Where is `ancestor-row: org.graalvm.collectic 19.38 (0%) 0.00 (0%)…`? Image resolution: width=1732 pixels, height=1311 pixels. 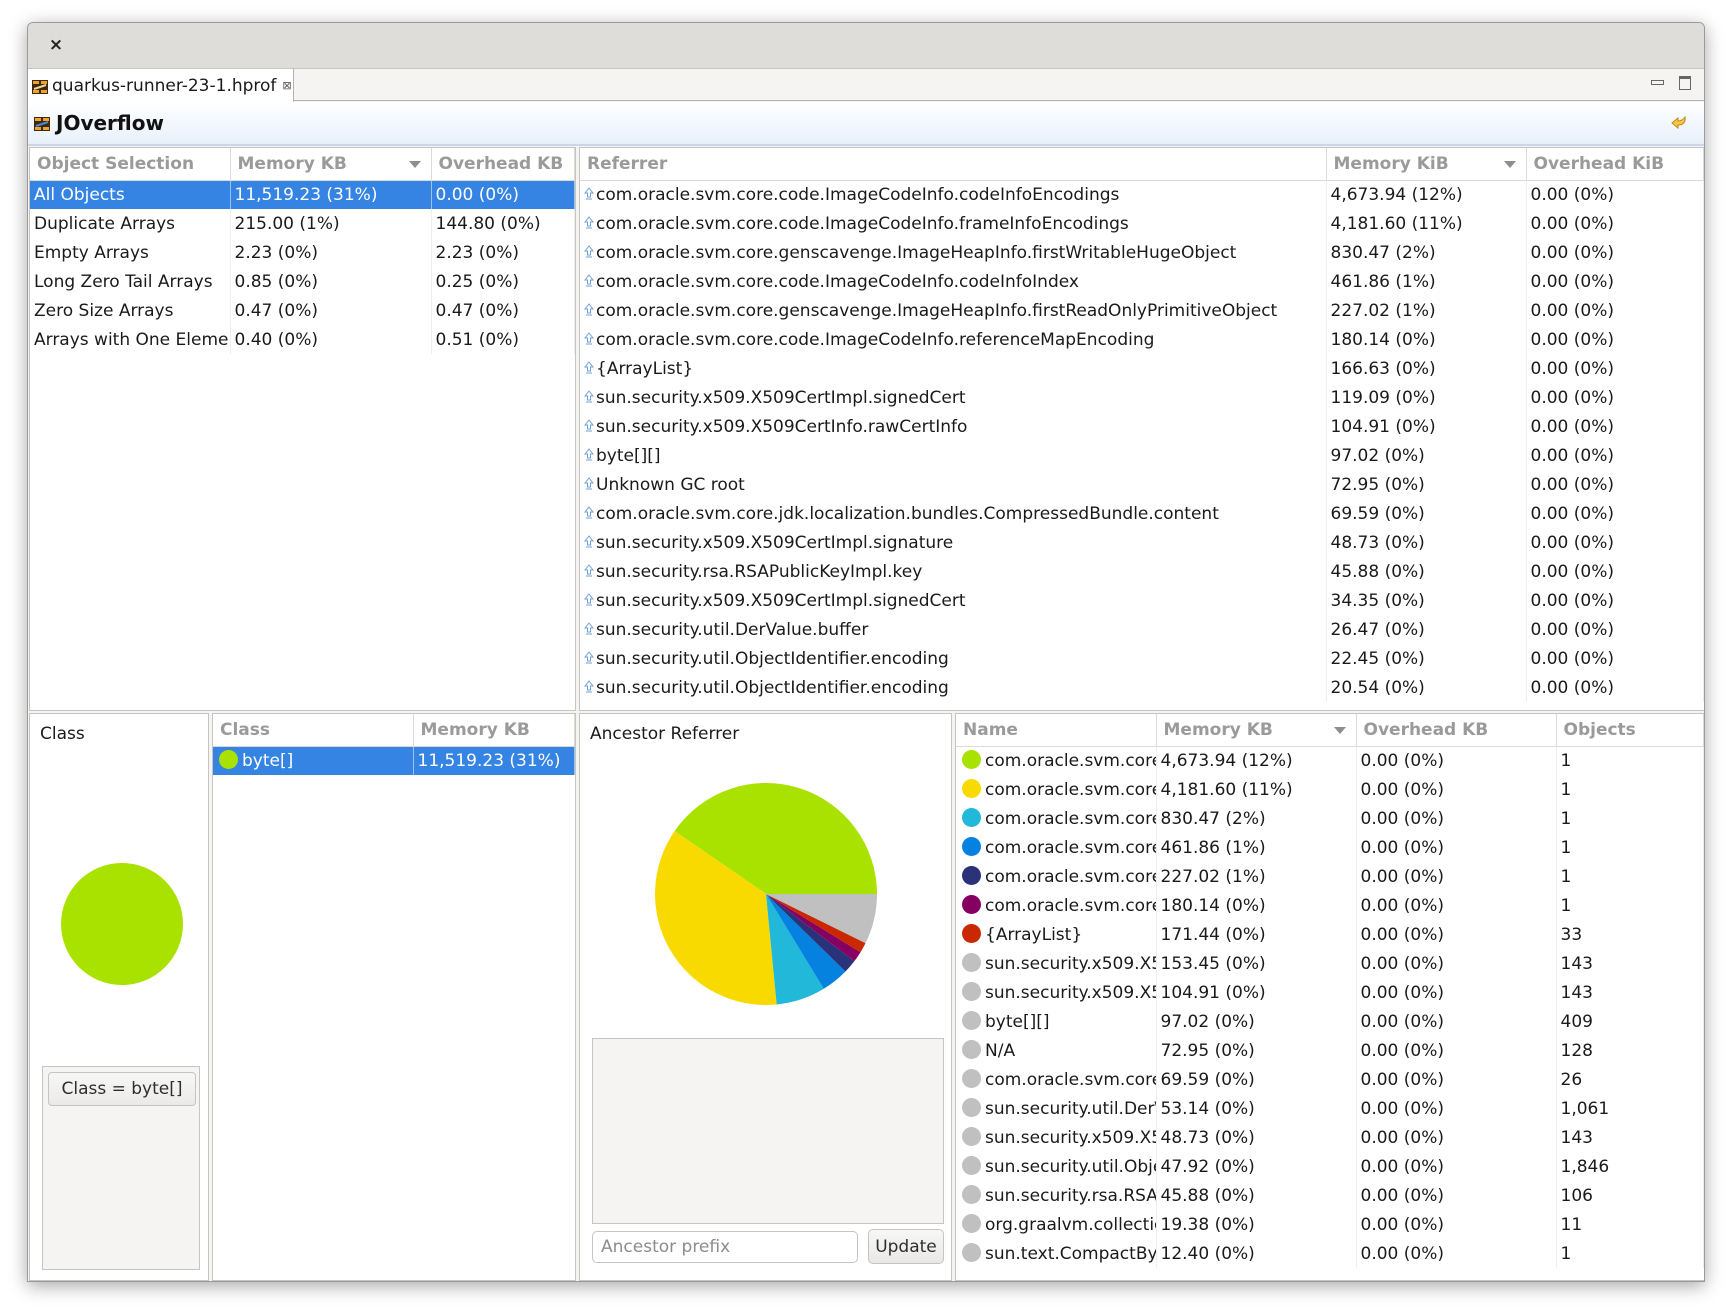 ancestor-row: org.graalvm.collectic 19.38 (0%) 0.00 (0%)… is located at coordinates (1330, 1224).